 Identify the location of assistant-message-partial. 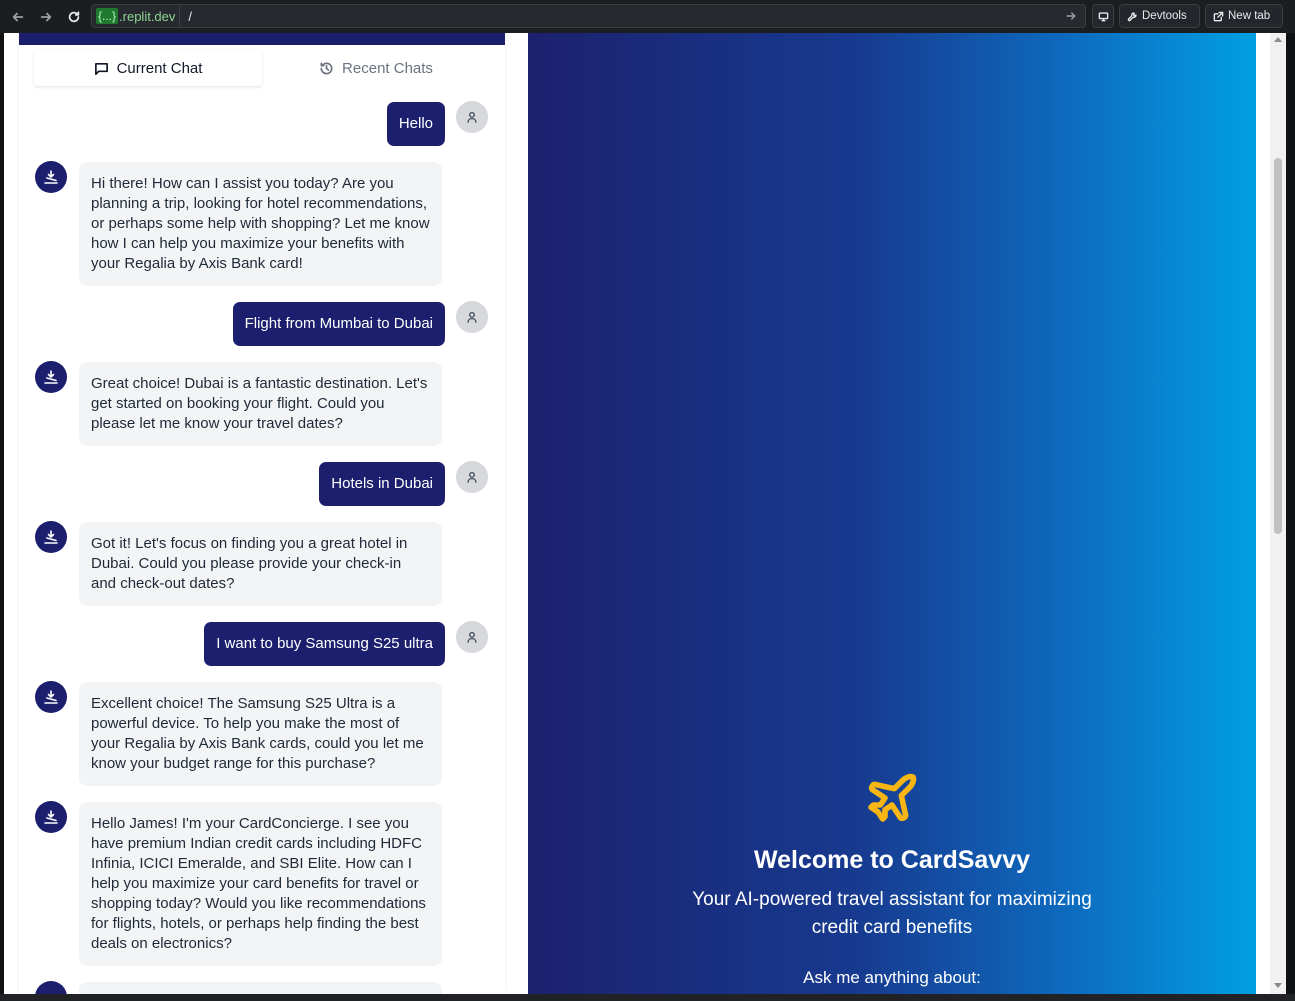
(260, 988).